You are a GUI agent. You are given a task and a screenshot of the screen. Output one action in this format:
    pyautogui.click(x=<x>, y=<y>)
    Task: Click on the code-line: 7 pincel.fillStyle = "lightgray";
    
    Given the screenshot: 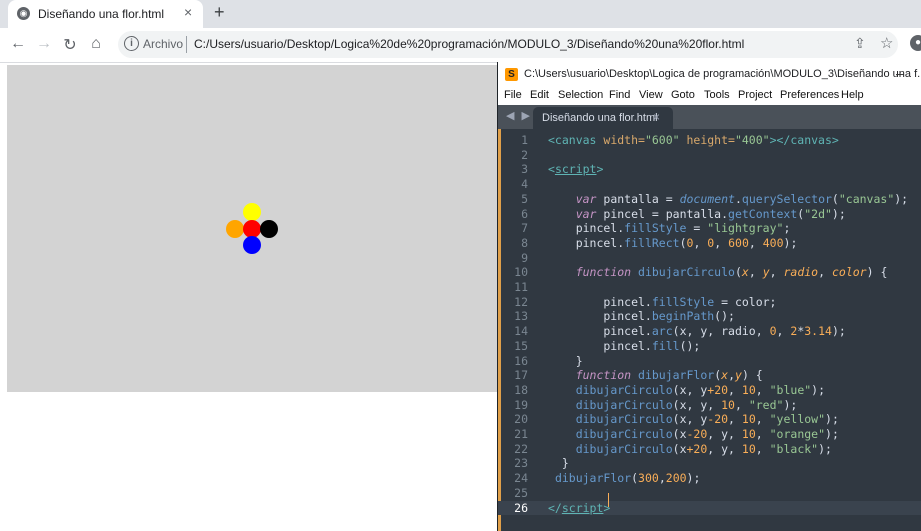 What is the action you would take?
    pyautogui.click(x=709, y=228)
    